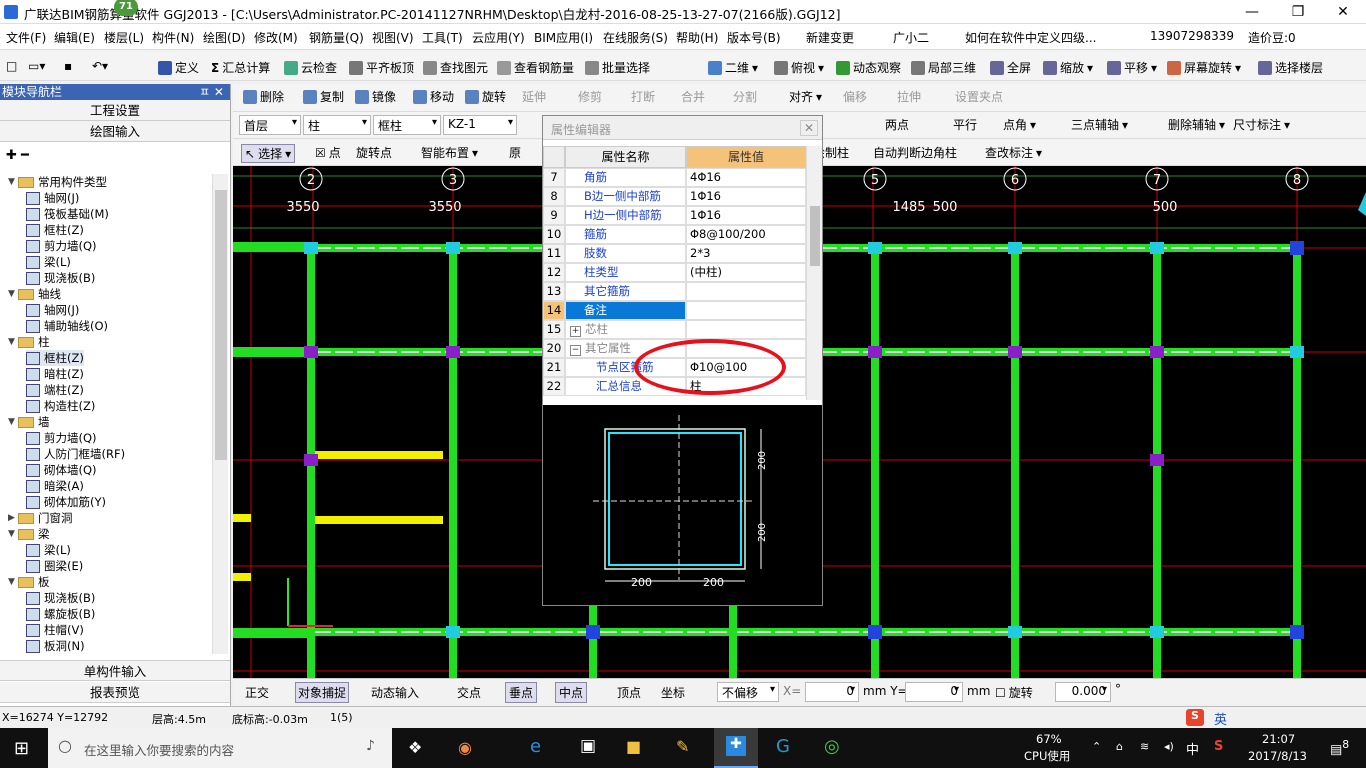 The image size is (1366, 768). What do you see at coordinates (643, 96) in the screenshot?
I see `break-button: 打断` at bounding box center [643, 96].